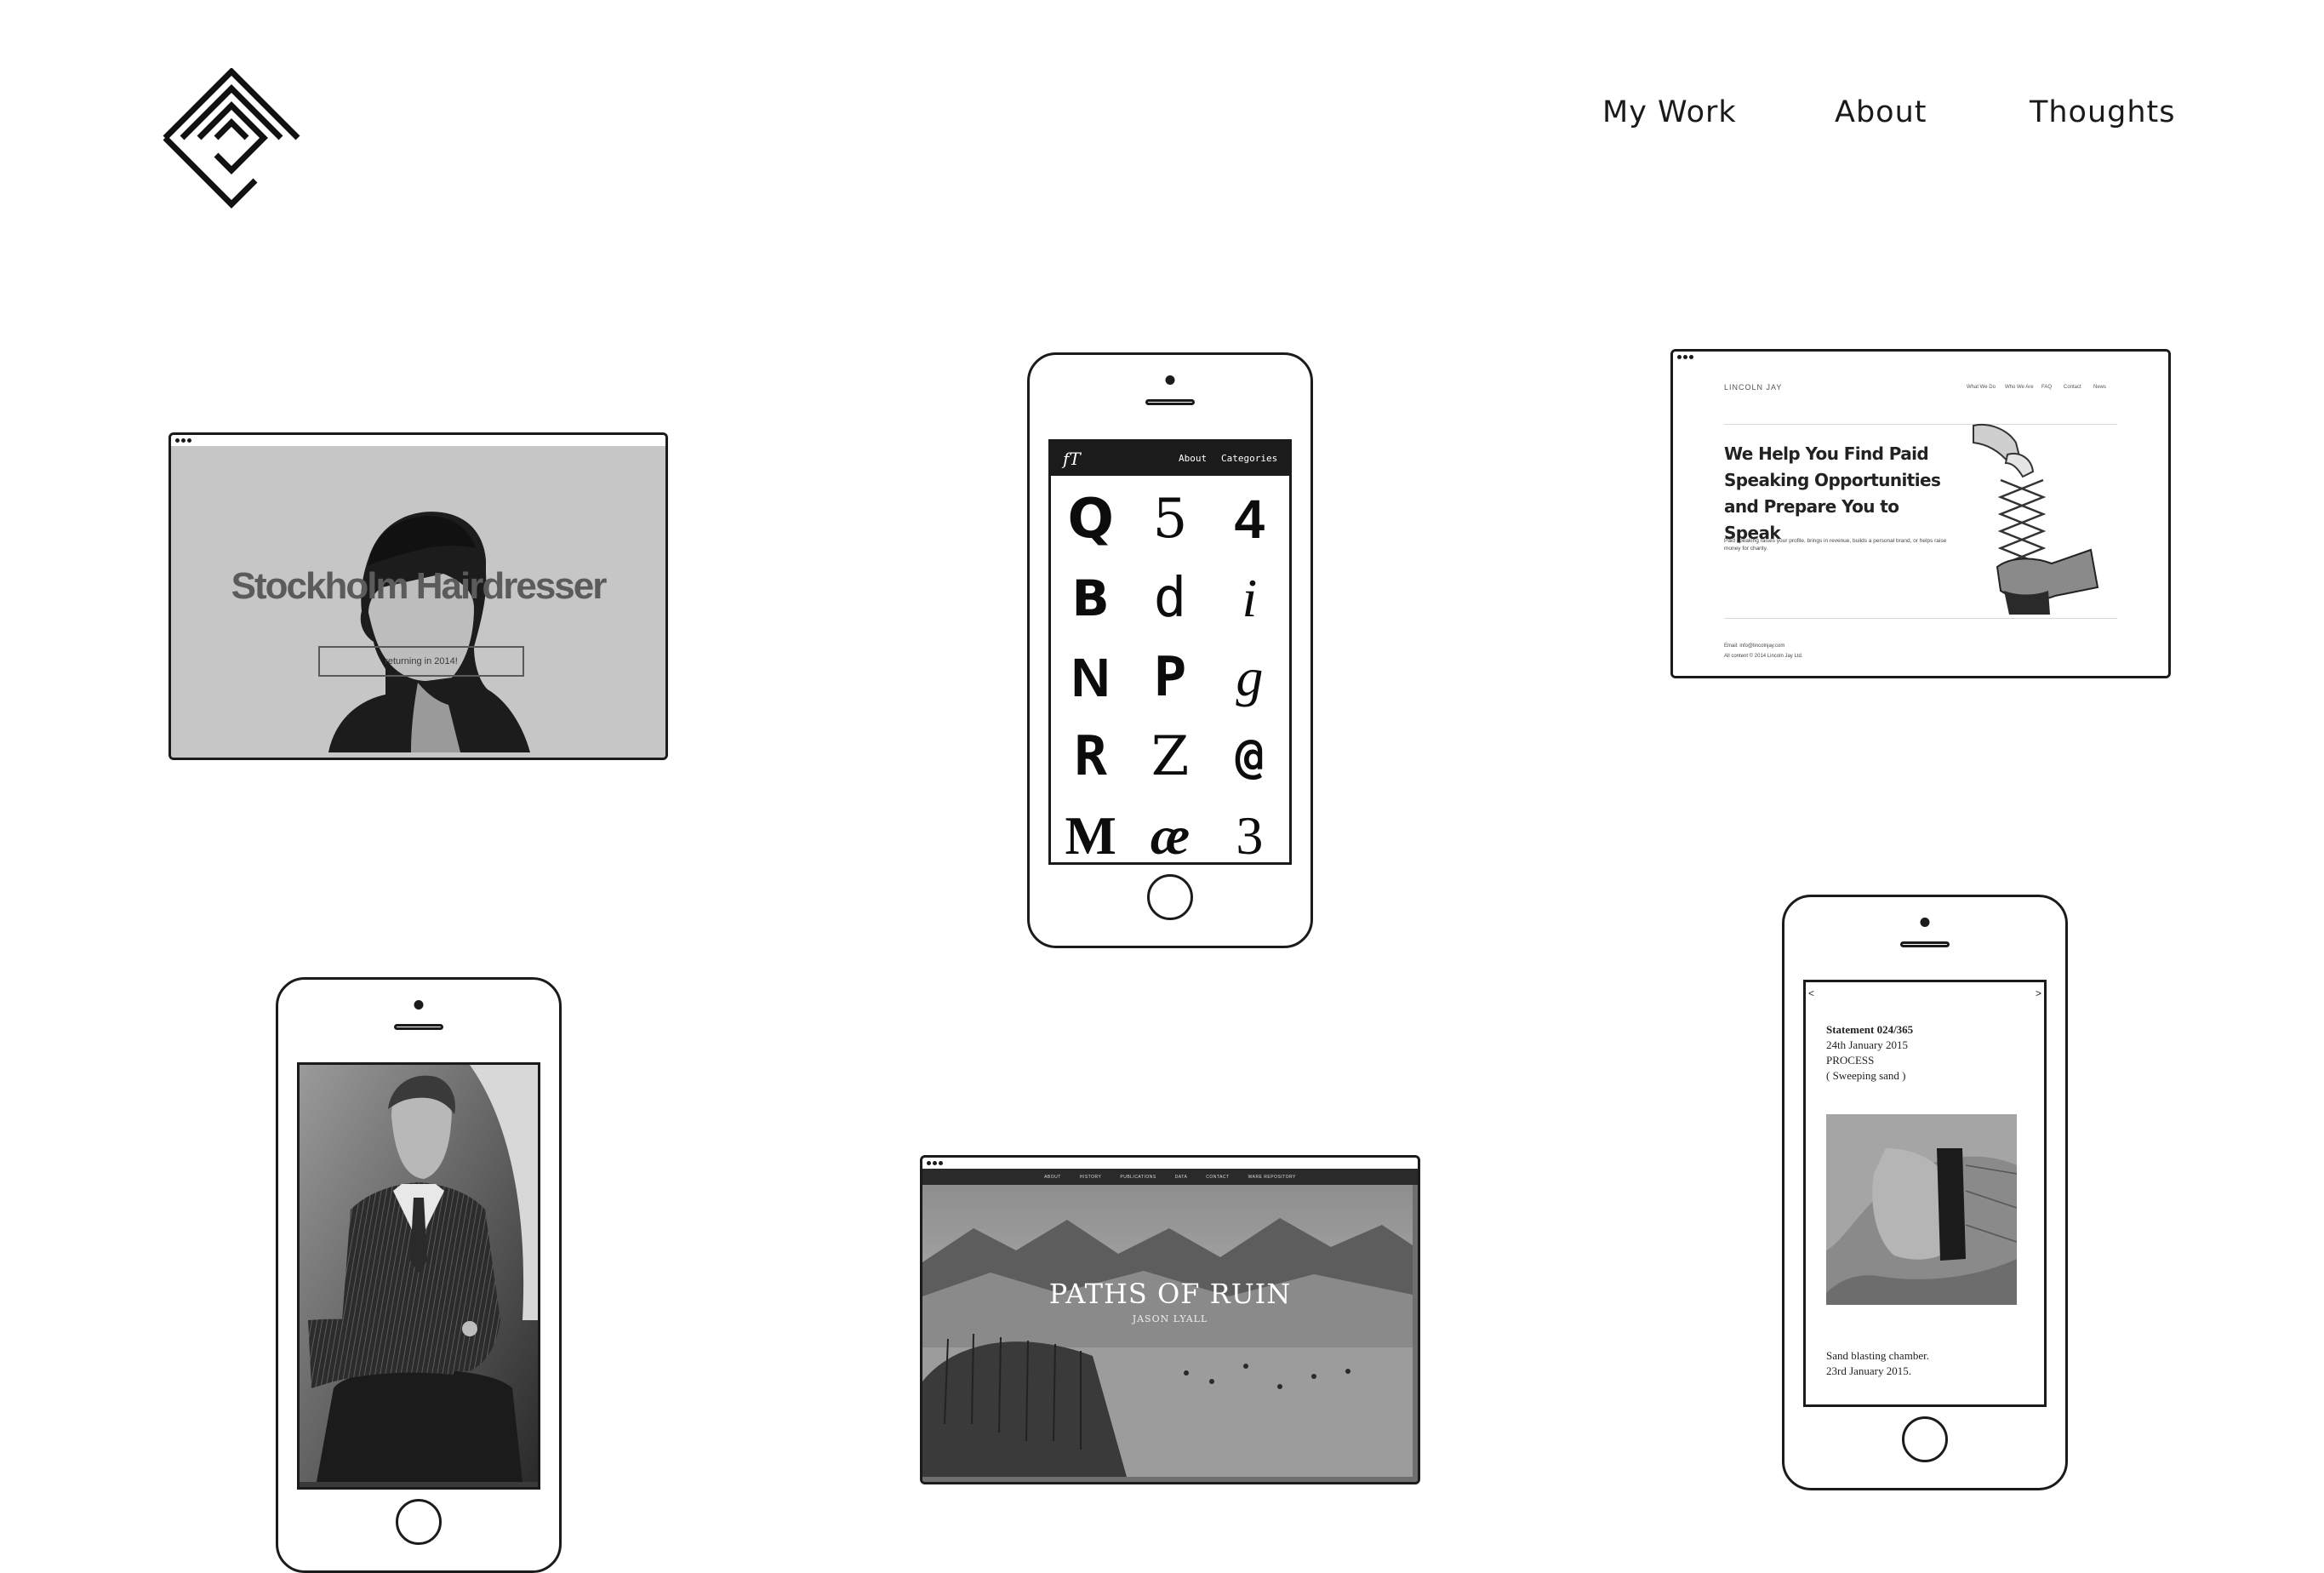  I want to click on notice-text: returning in 2014!, so click(422, 661).